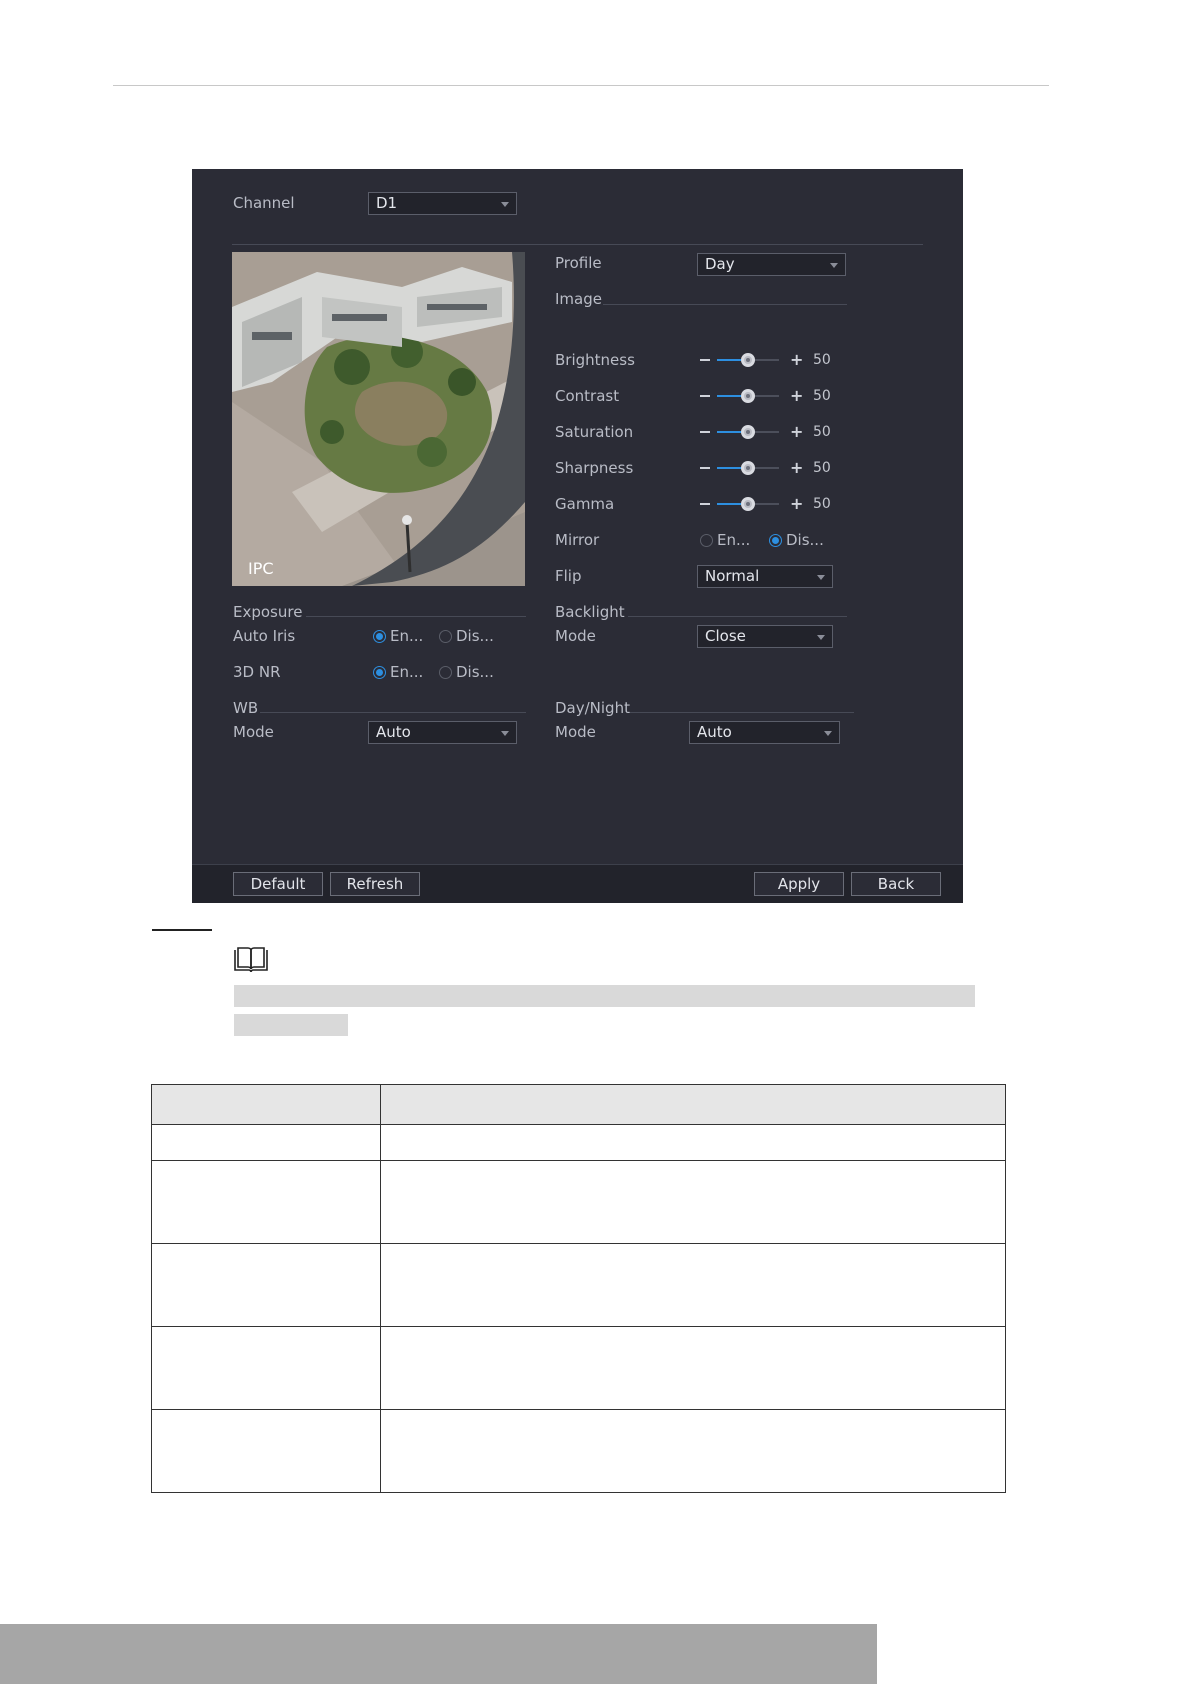 The height and width of the screenshot is (1684, 1191). I want to click on exposure-section-title: Exposure, so click(268, 612).